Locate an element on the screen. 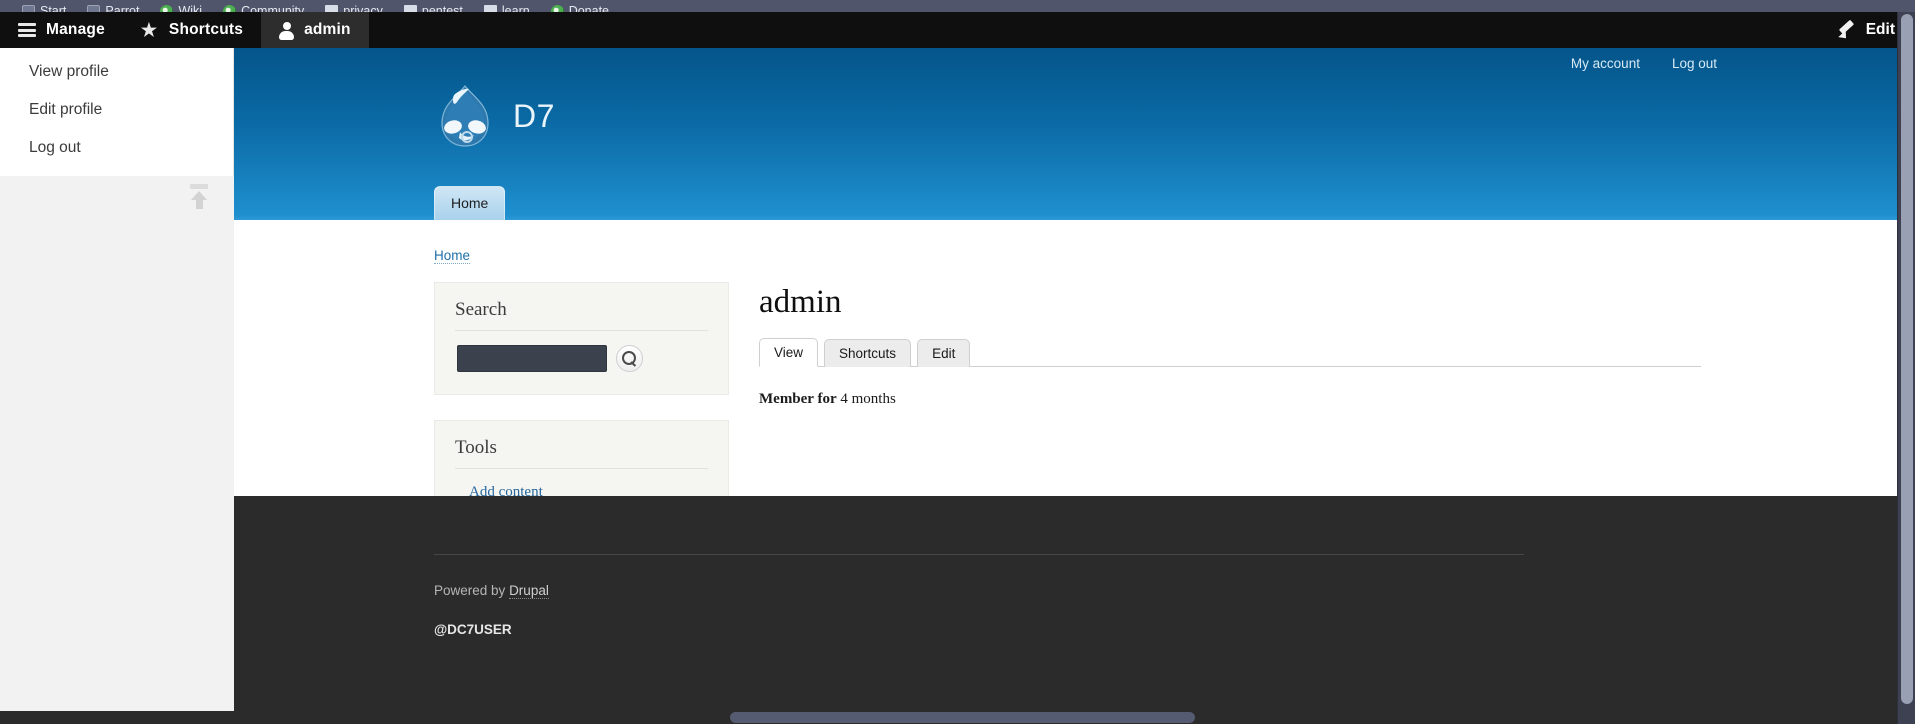  toolbar-tab-shortcuts-label: Shortcuts is located at coordinates (206, 29).